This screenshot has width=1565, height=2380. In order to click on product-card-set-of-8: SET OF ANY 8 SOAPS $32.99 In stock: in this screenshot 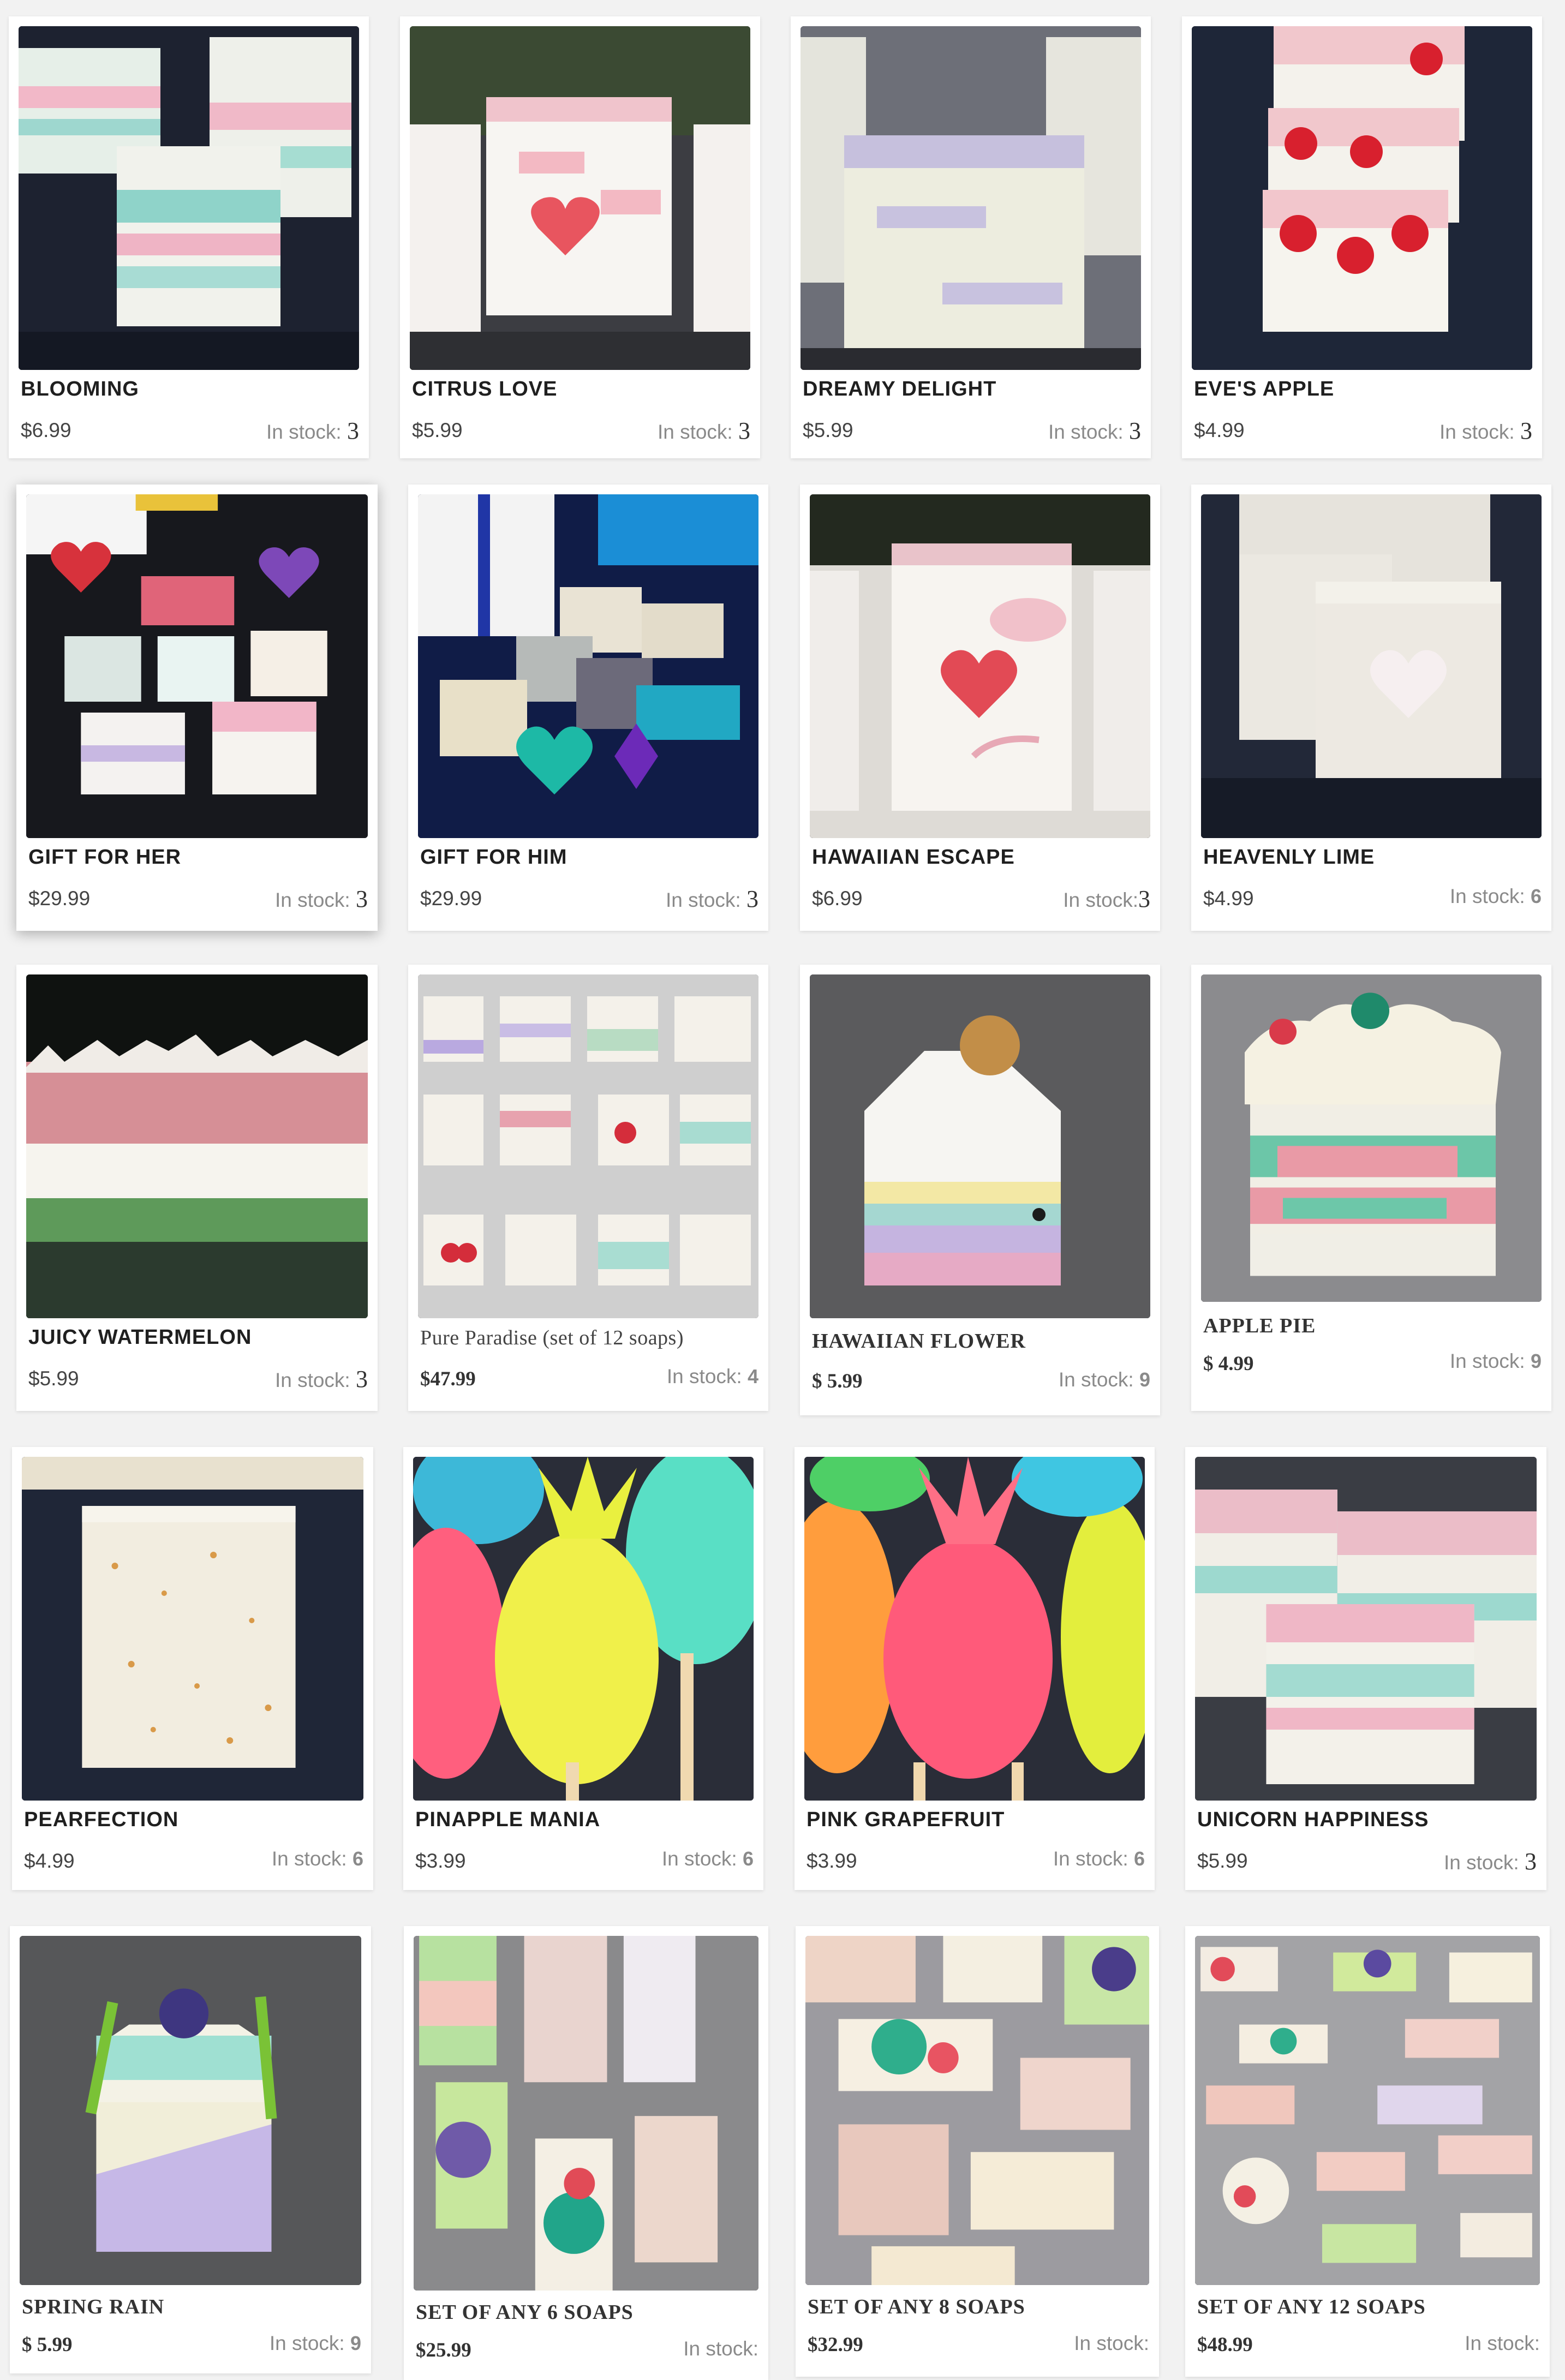, I will do `click(977, 2151)`.